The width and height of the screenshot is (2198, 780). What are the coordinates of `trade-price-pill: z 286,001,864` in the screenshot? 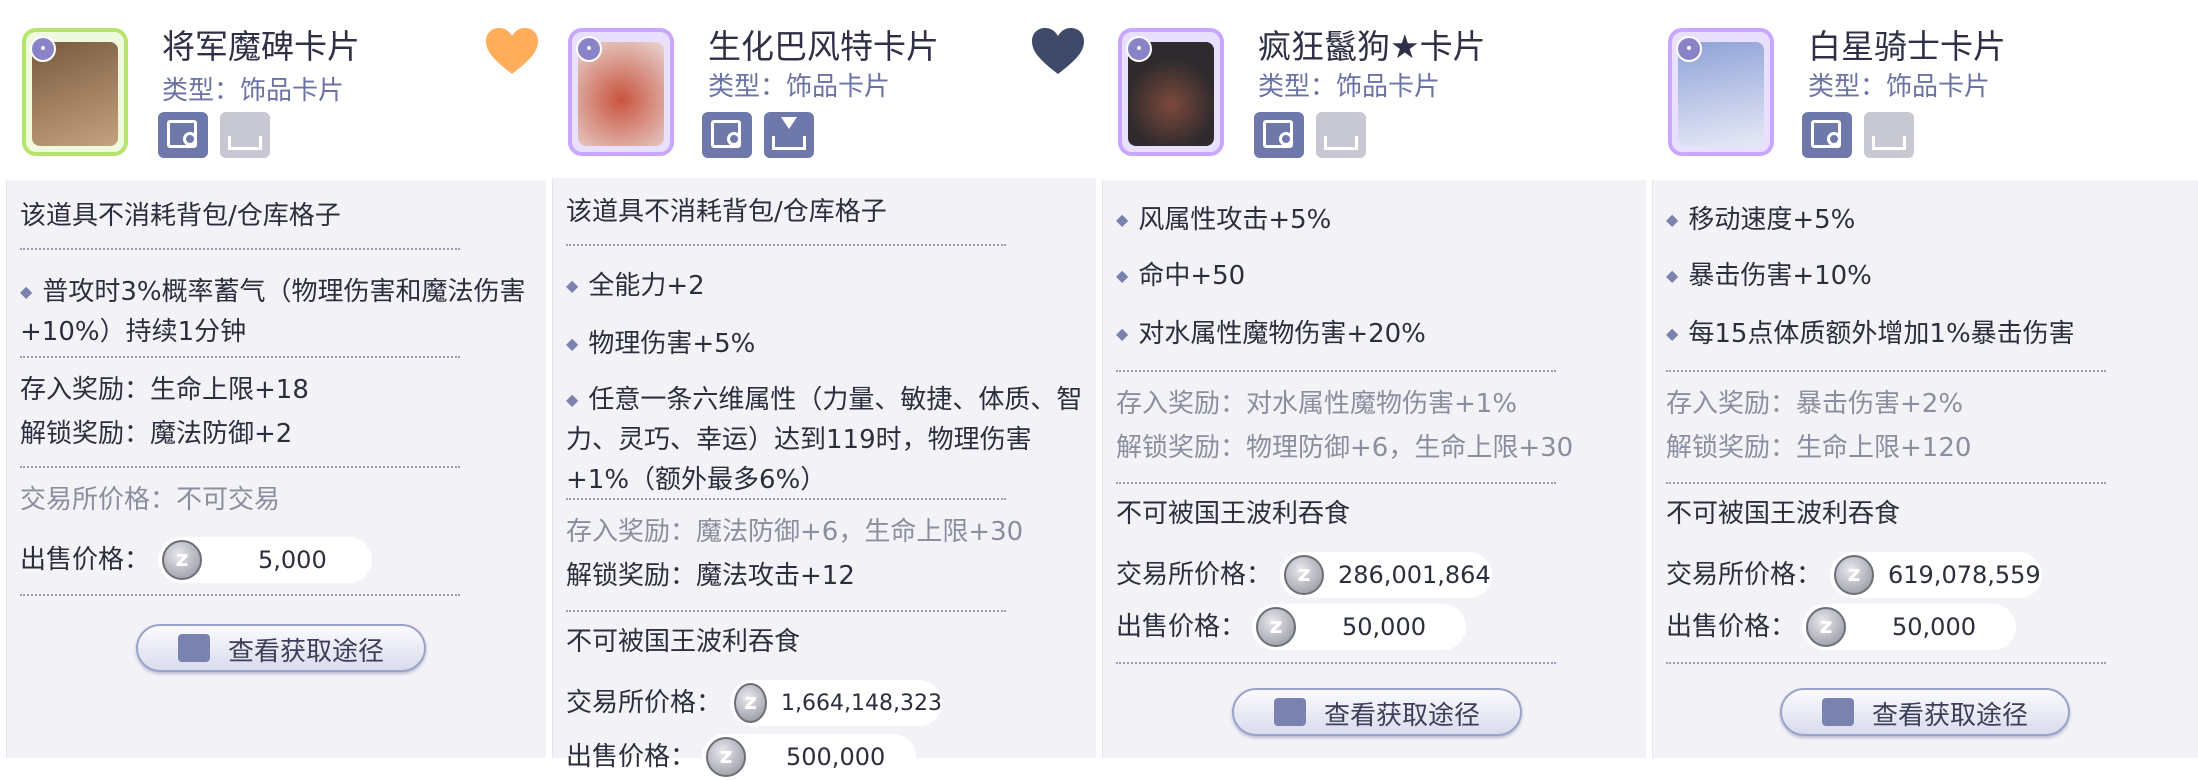 It's located at (1386, 575).